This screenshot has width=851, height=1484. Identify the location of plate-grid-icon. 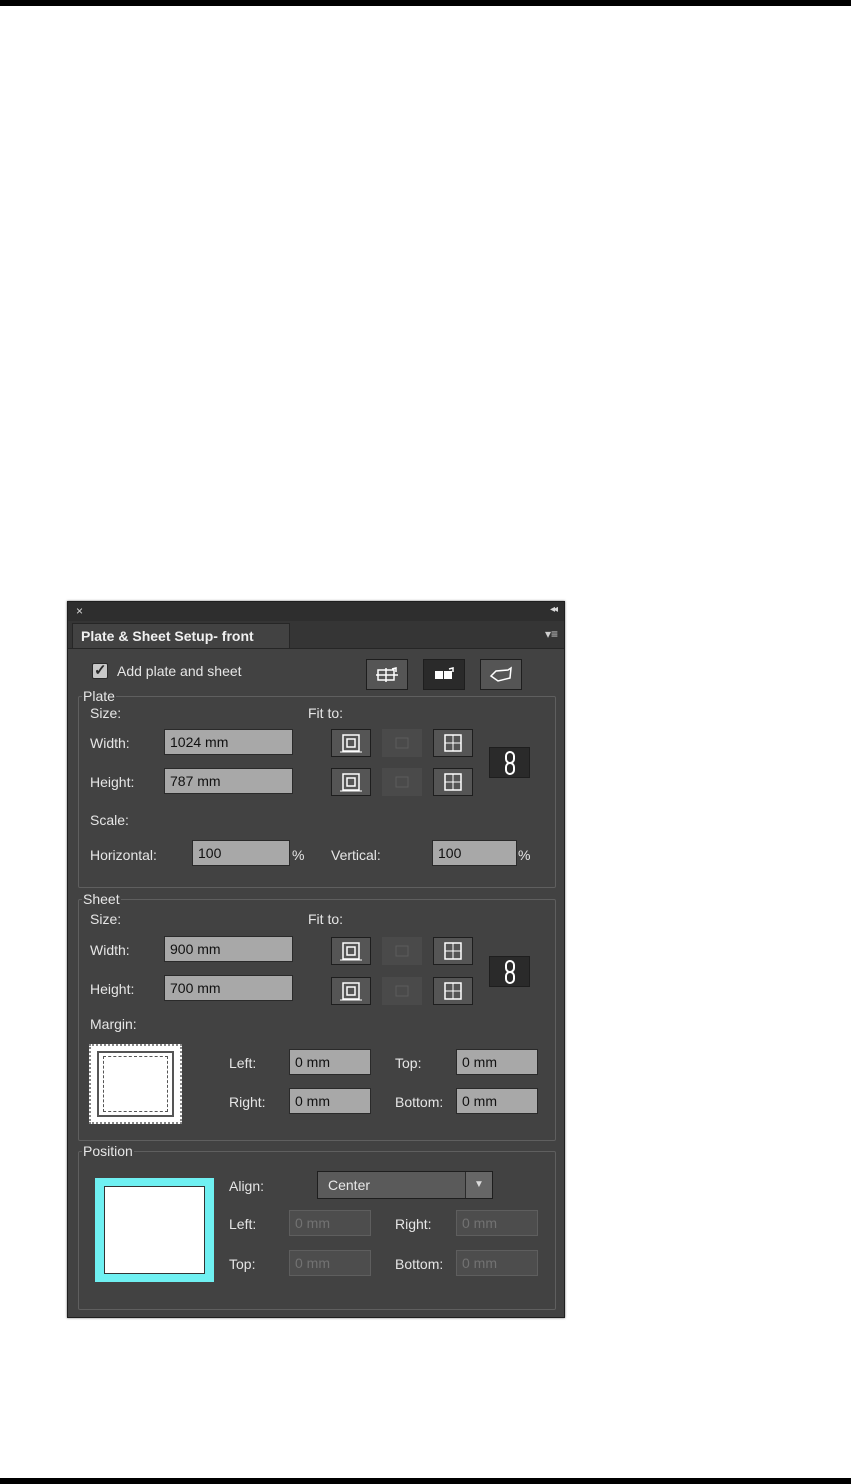
(387, 674).